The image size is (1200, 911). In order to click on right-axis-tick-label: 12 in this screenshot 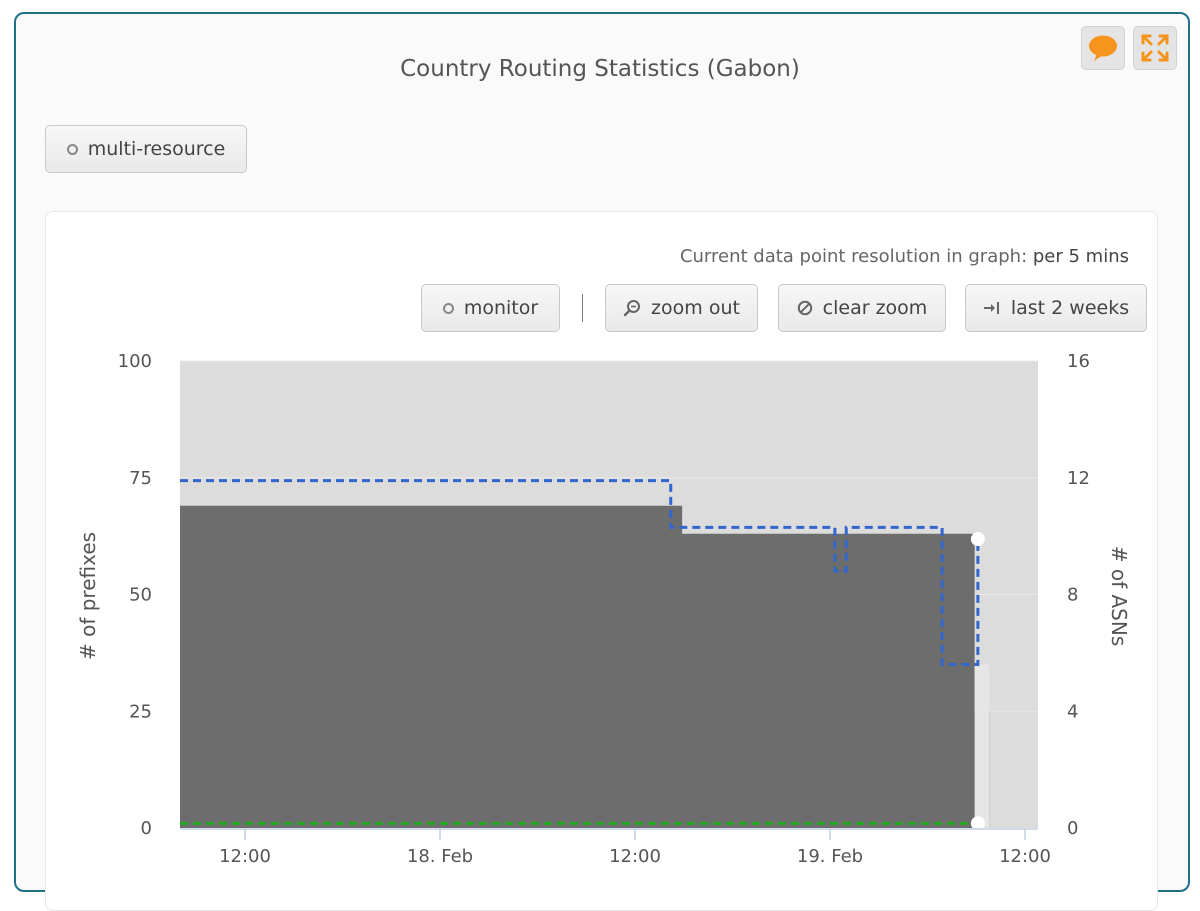, I will do `click(1078, 478)`.